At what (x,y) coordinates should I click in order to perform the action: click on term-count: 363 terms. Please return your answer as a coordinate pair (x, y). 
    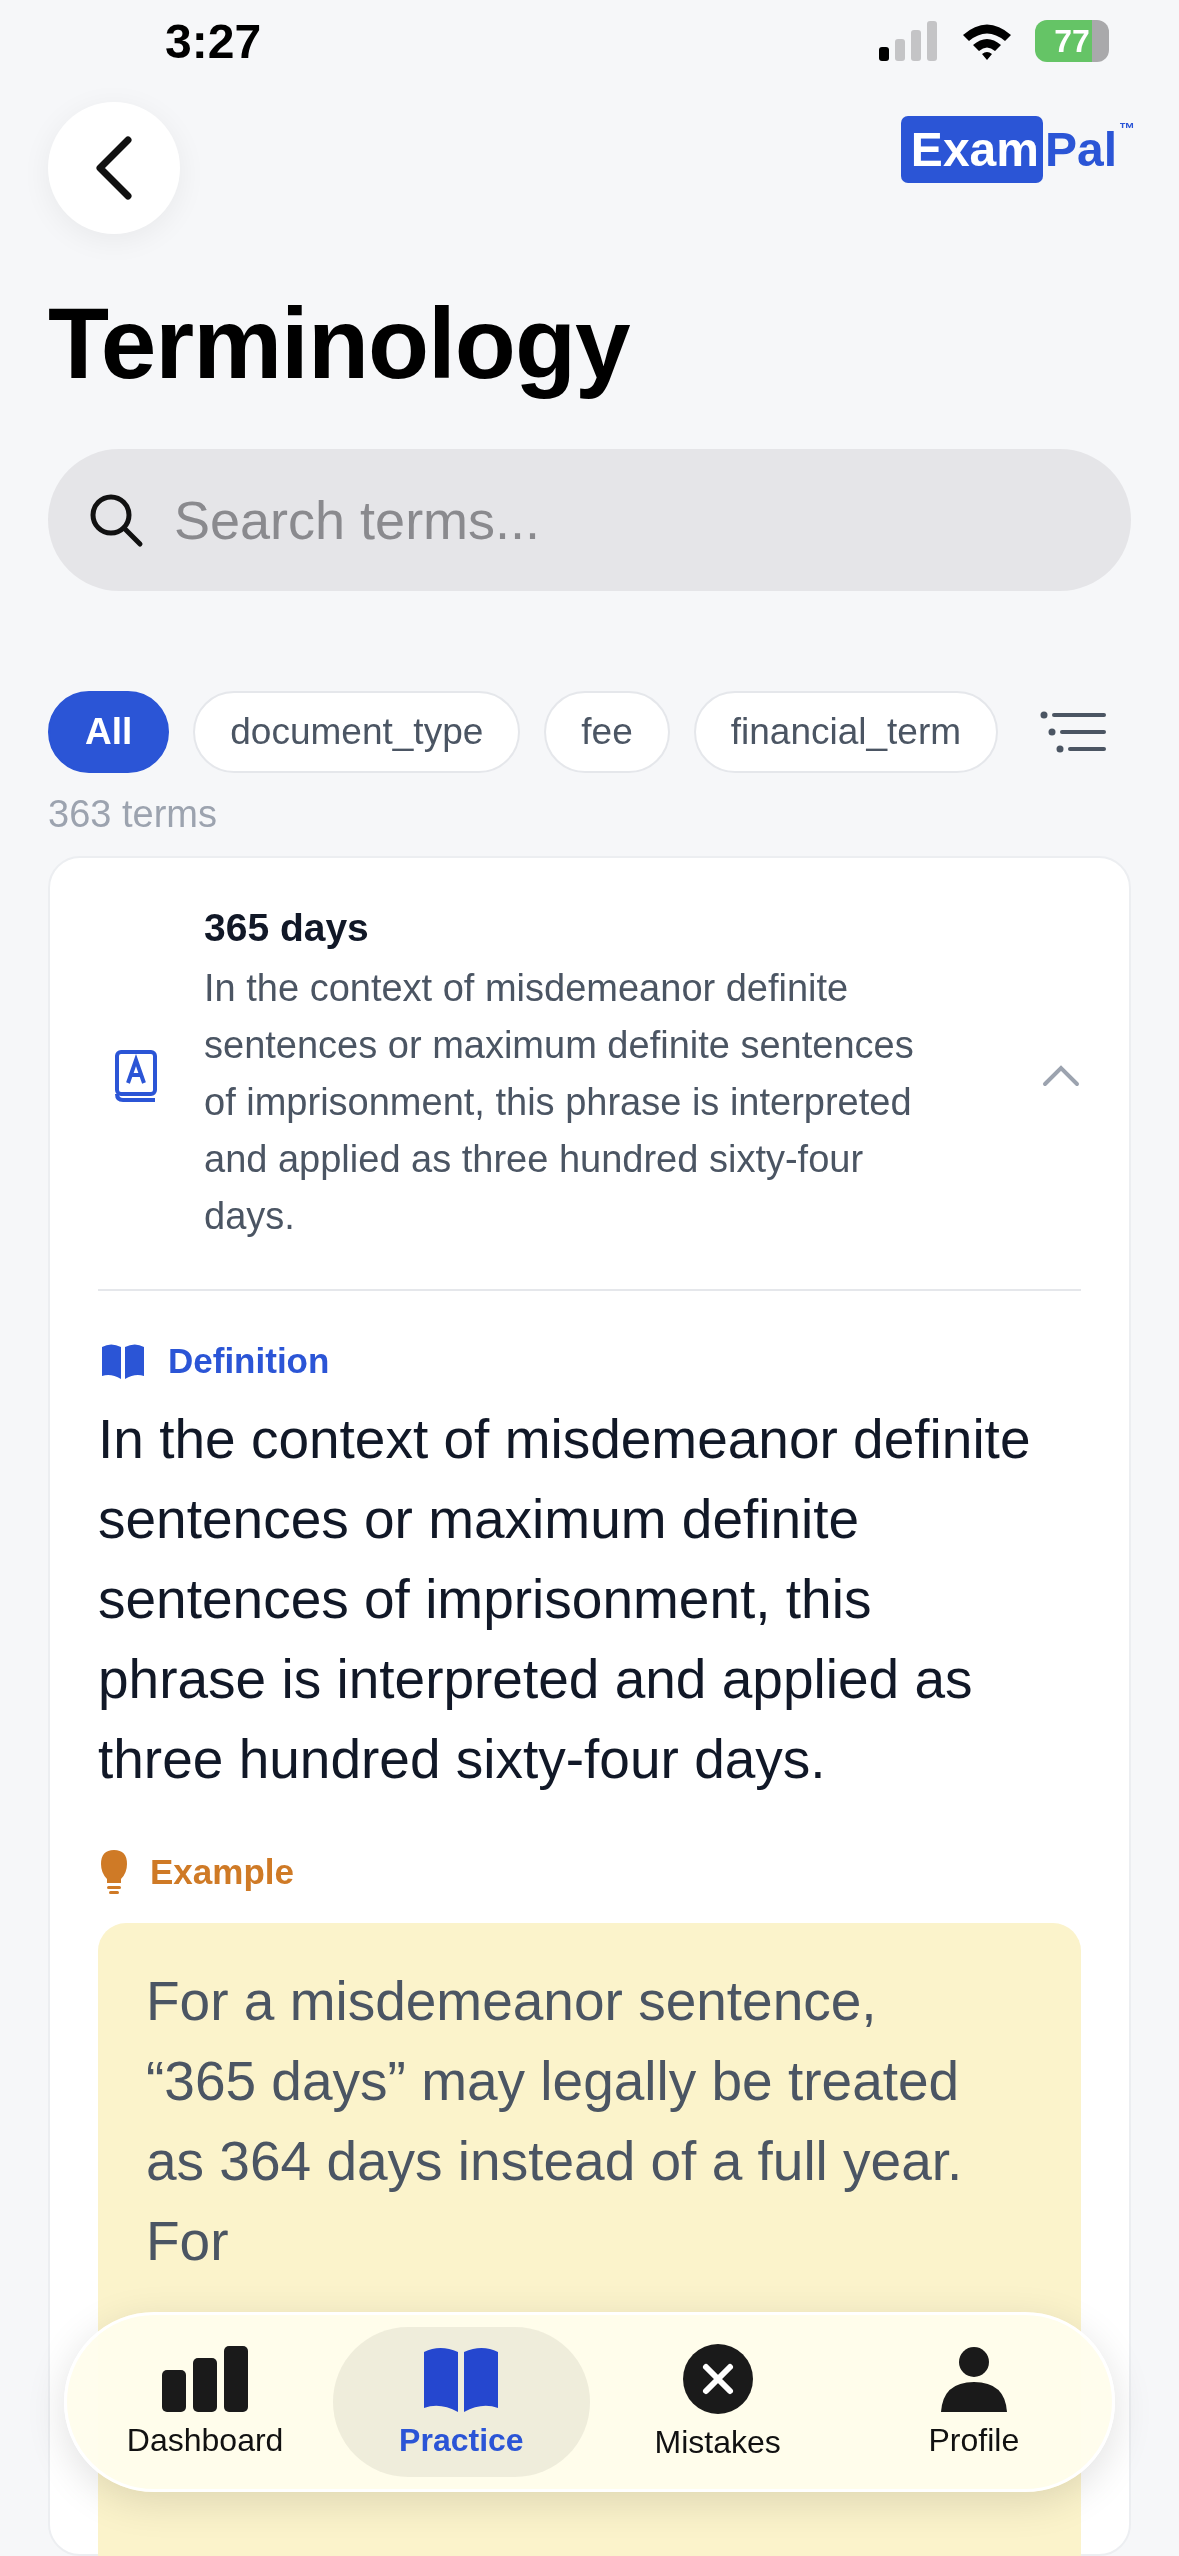
    Looking at the image, I should click on (133, 814).